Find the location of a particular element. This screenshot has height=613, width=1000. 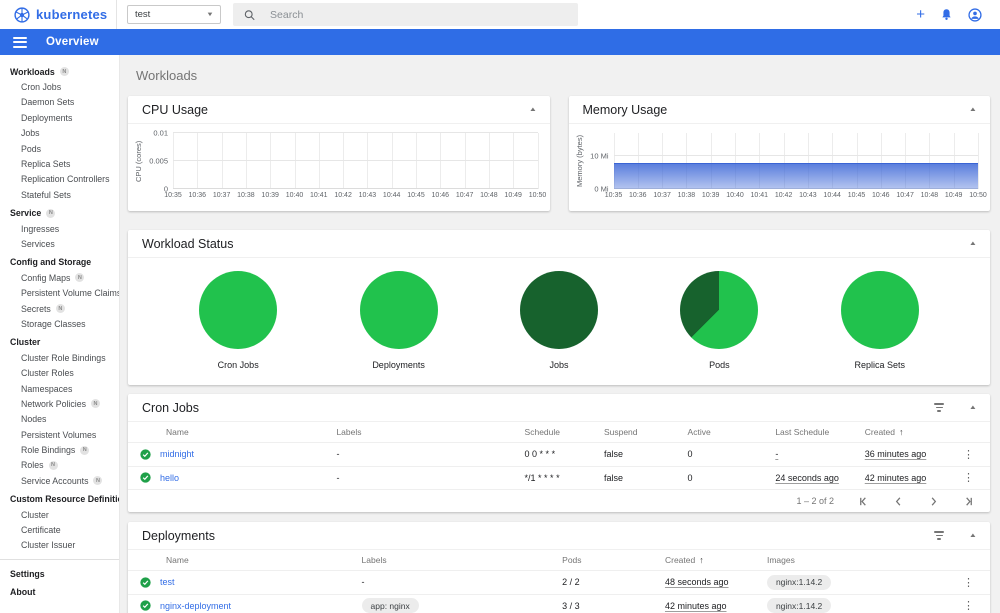

column-header-schedule: Schedule is located at coordinates (564, 432).